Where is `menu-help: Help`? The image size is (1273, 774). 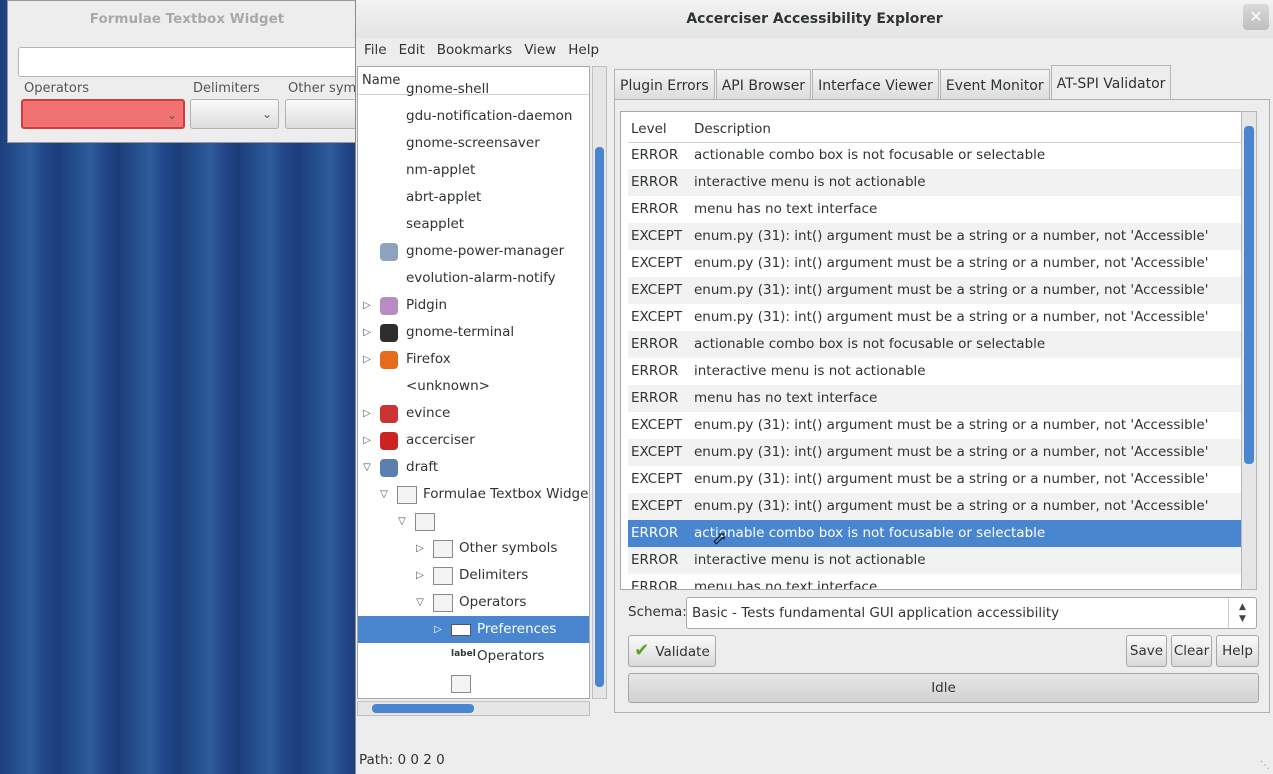 menu-help: Help is located at coordinates (583, 51).